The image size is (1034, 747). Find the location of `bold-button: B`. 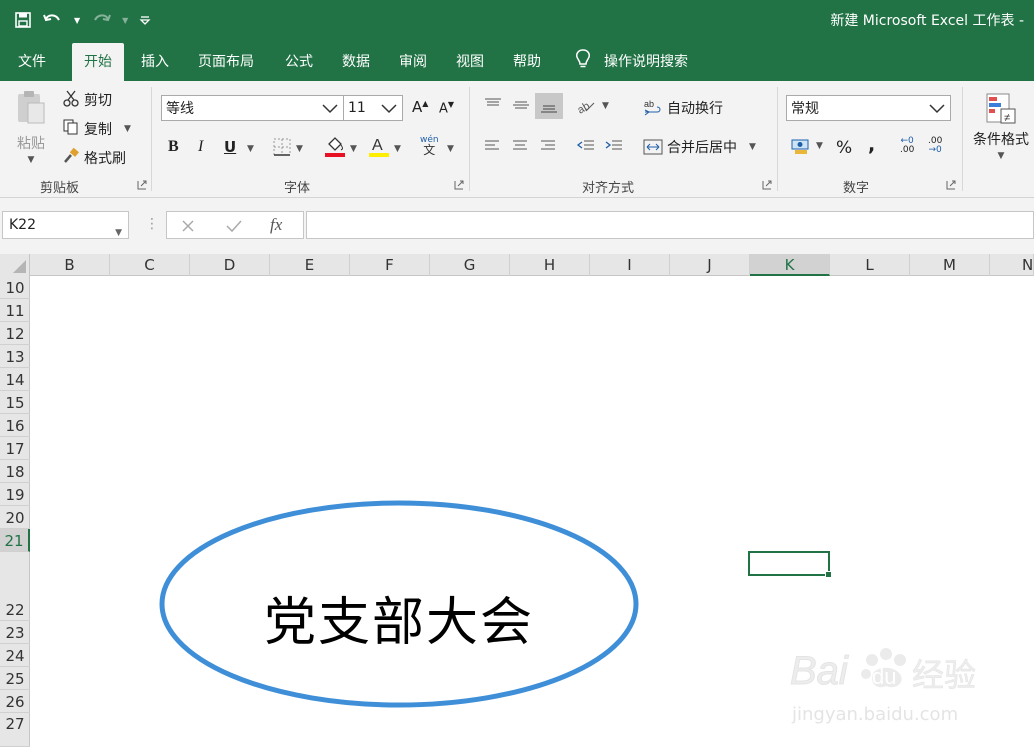

bold-button: B is located at coordinates (173, 147).